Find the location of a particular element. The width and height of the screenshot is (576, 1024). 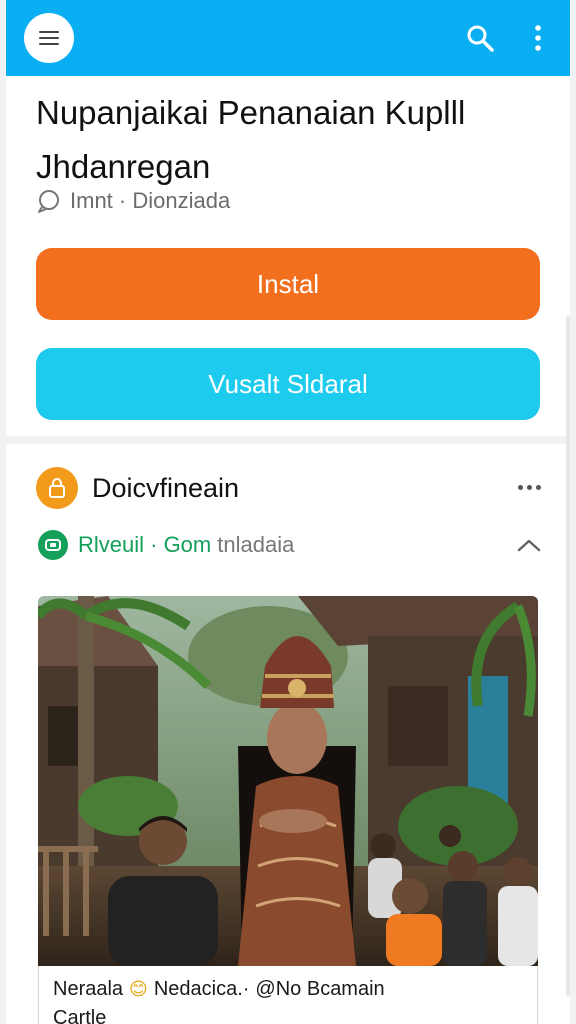

photo-caption: Neraala 😊 Nedacica.· @No Bcamain Cartle is located at coordinates (288, 995).